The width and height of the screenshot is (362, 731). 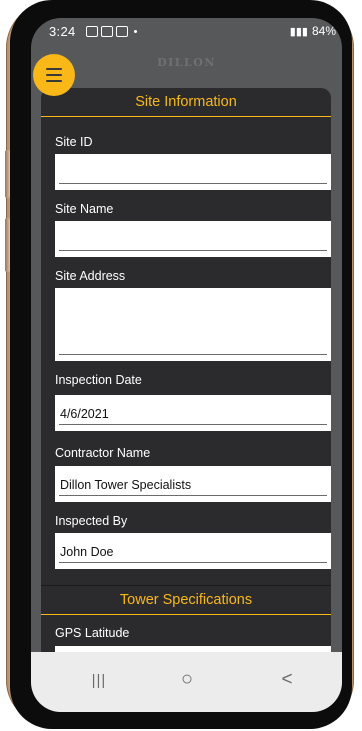 I want to click on brand-logo: DILLON, so click(x=186, y=62).